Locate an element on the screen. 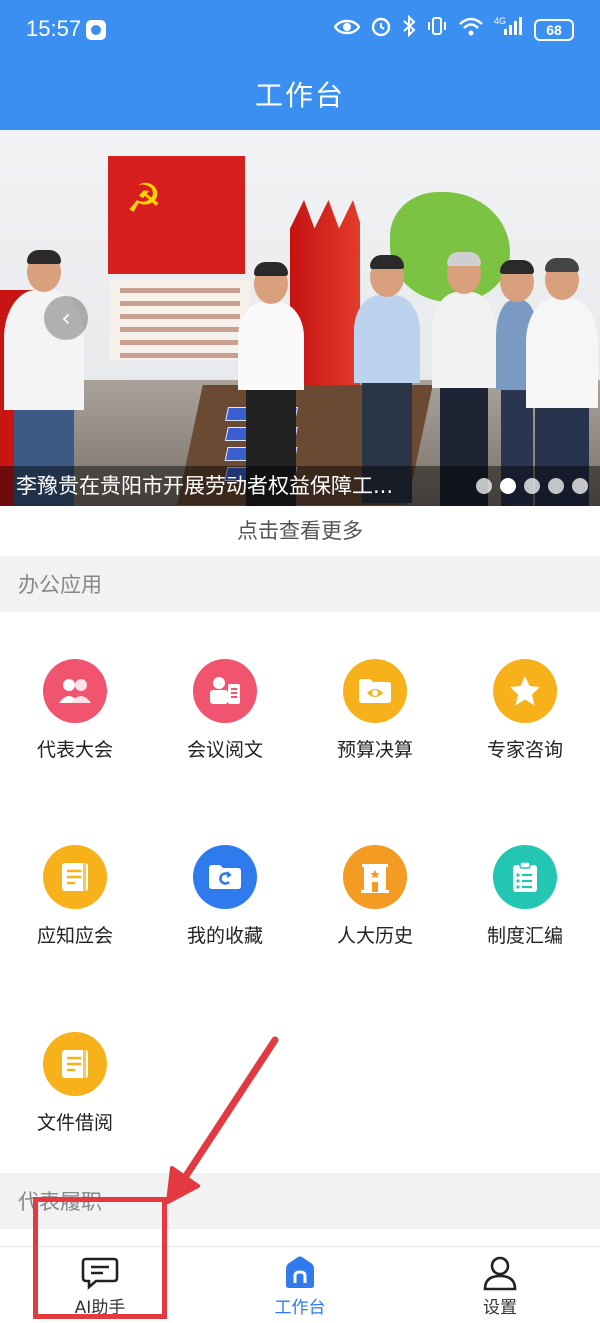 The image size is (600, 1323). app-header: 工作台 is located at coordinates (300, 96).